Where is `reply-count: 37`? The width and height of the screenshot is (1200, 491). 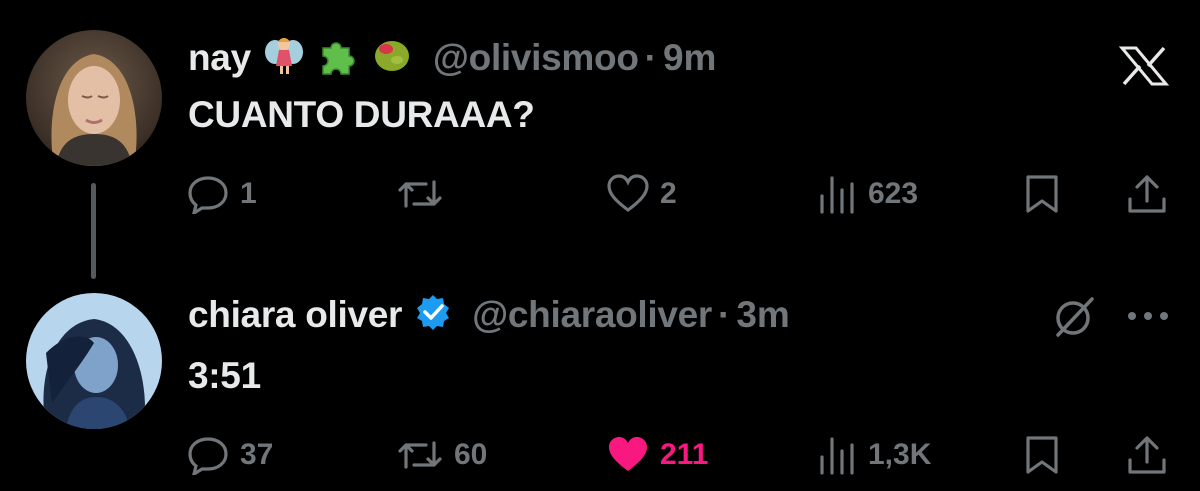 reply-count: 37 is located at coordinates (257, 454).